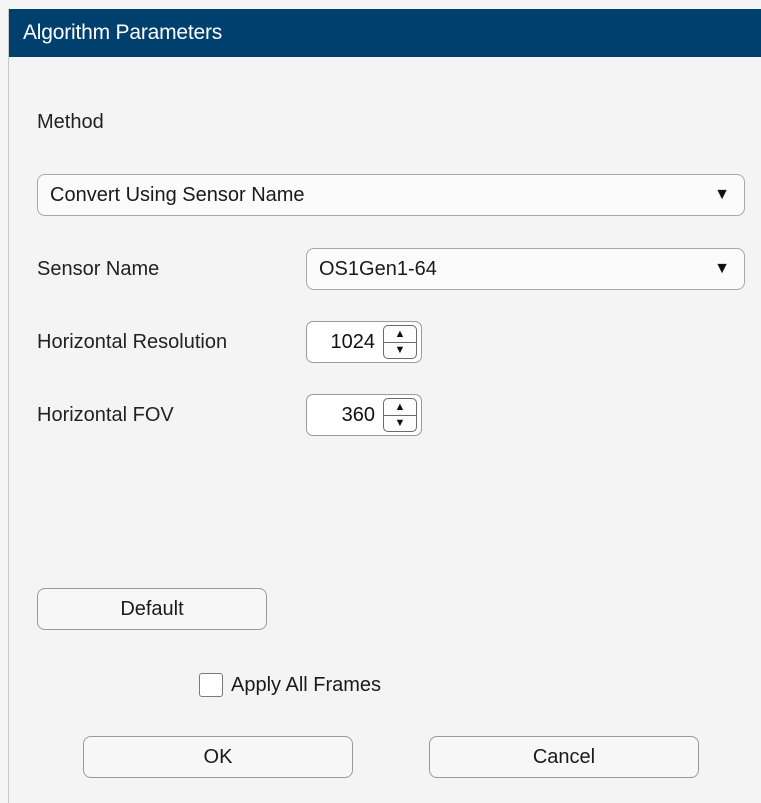 The height and width of the screenshot is (803, 761). I want to click on horizontal-resolution-stepper: ▲ ▼, so click(400, 342).